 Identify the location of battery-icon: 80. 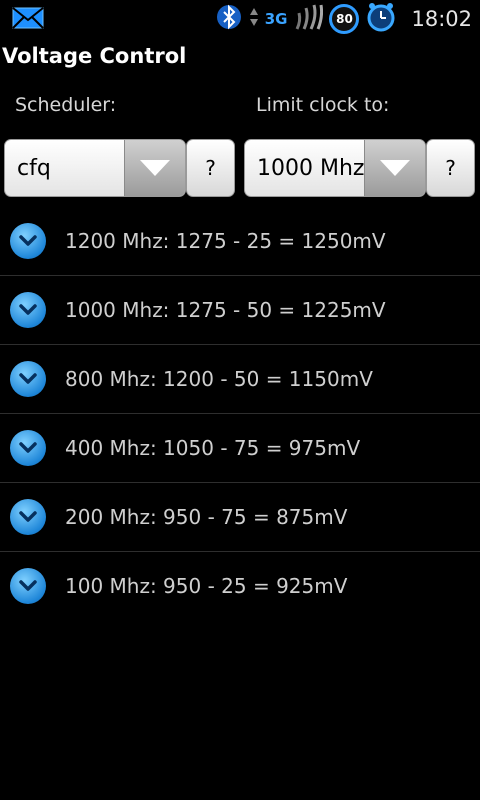
(344, 19).